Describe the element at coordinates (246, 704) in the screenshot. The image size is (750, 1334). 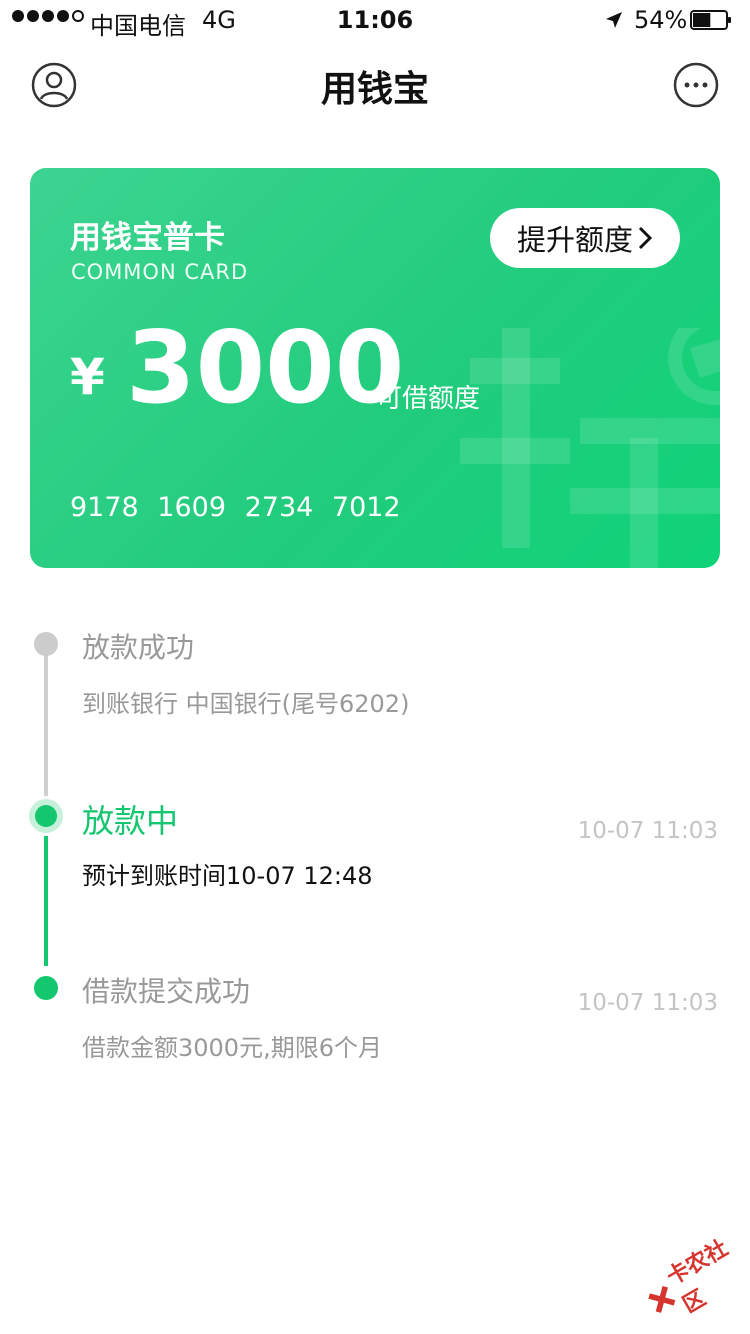
I see `timeline-desc: 到账银行 中国银行(尾号6202)` at that location.